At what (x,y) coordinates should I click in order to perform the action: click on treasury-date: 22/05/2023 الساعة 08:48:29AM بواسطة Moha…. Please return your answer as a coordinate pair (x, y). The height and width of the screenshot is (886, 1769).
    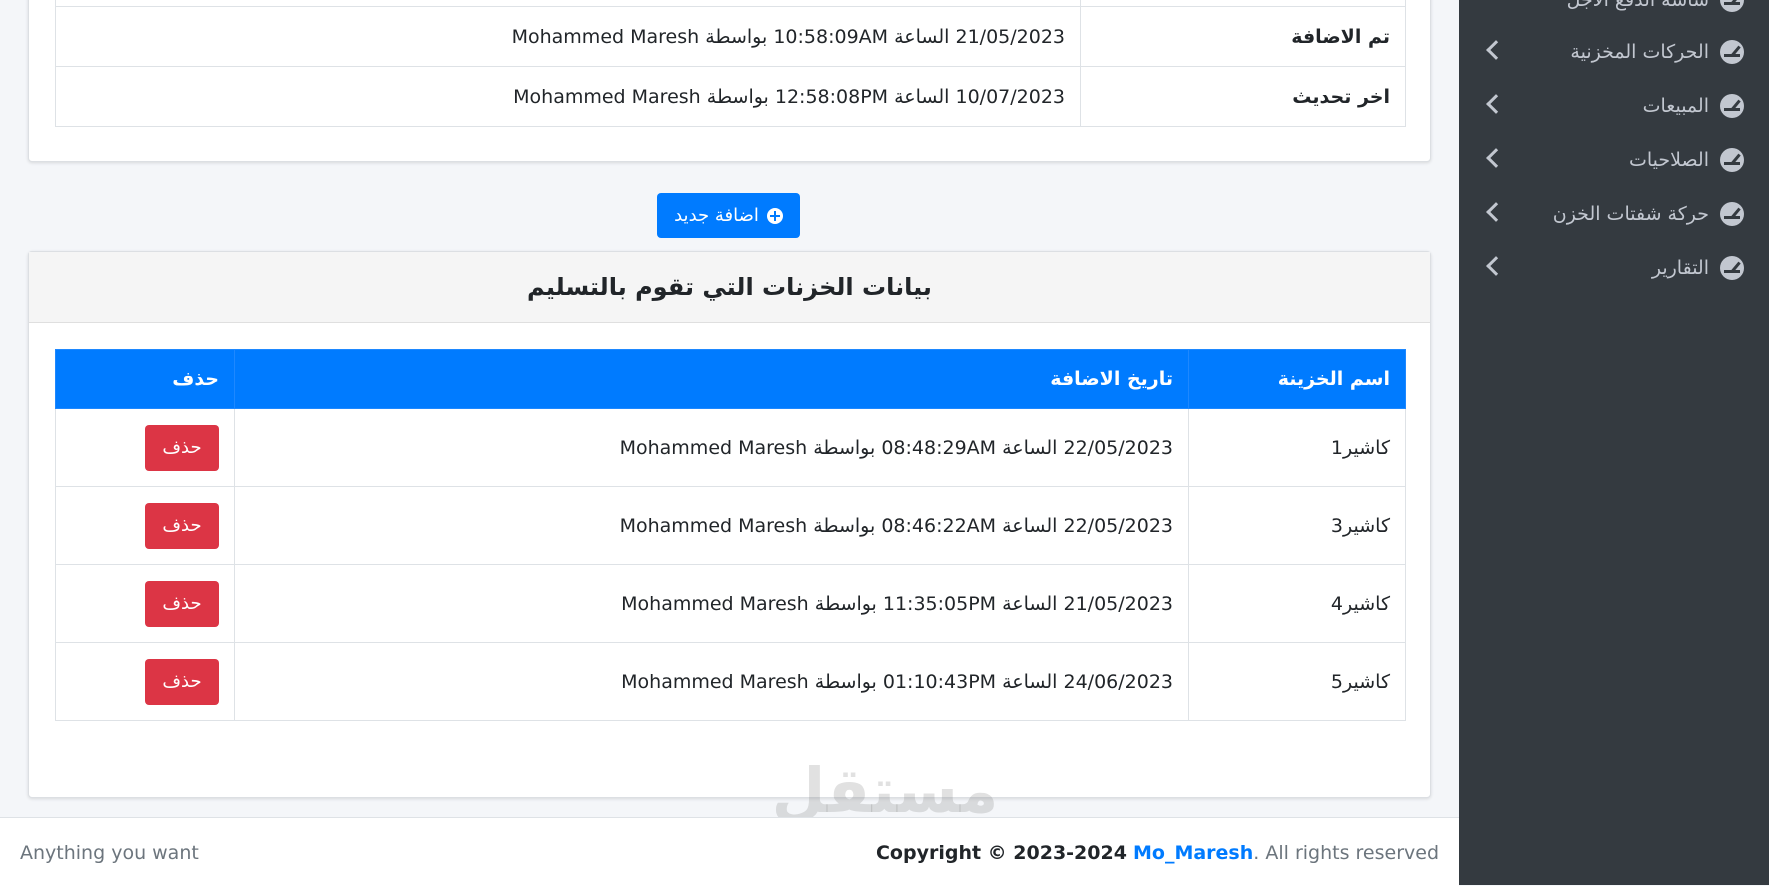
    Looking at the image, I should click on (711, 447).